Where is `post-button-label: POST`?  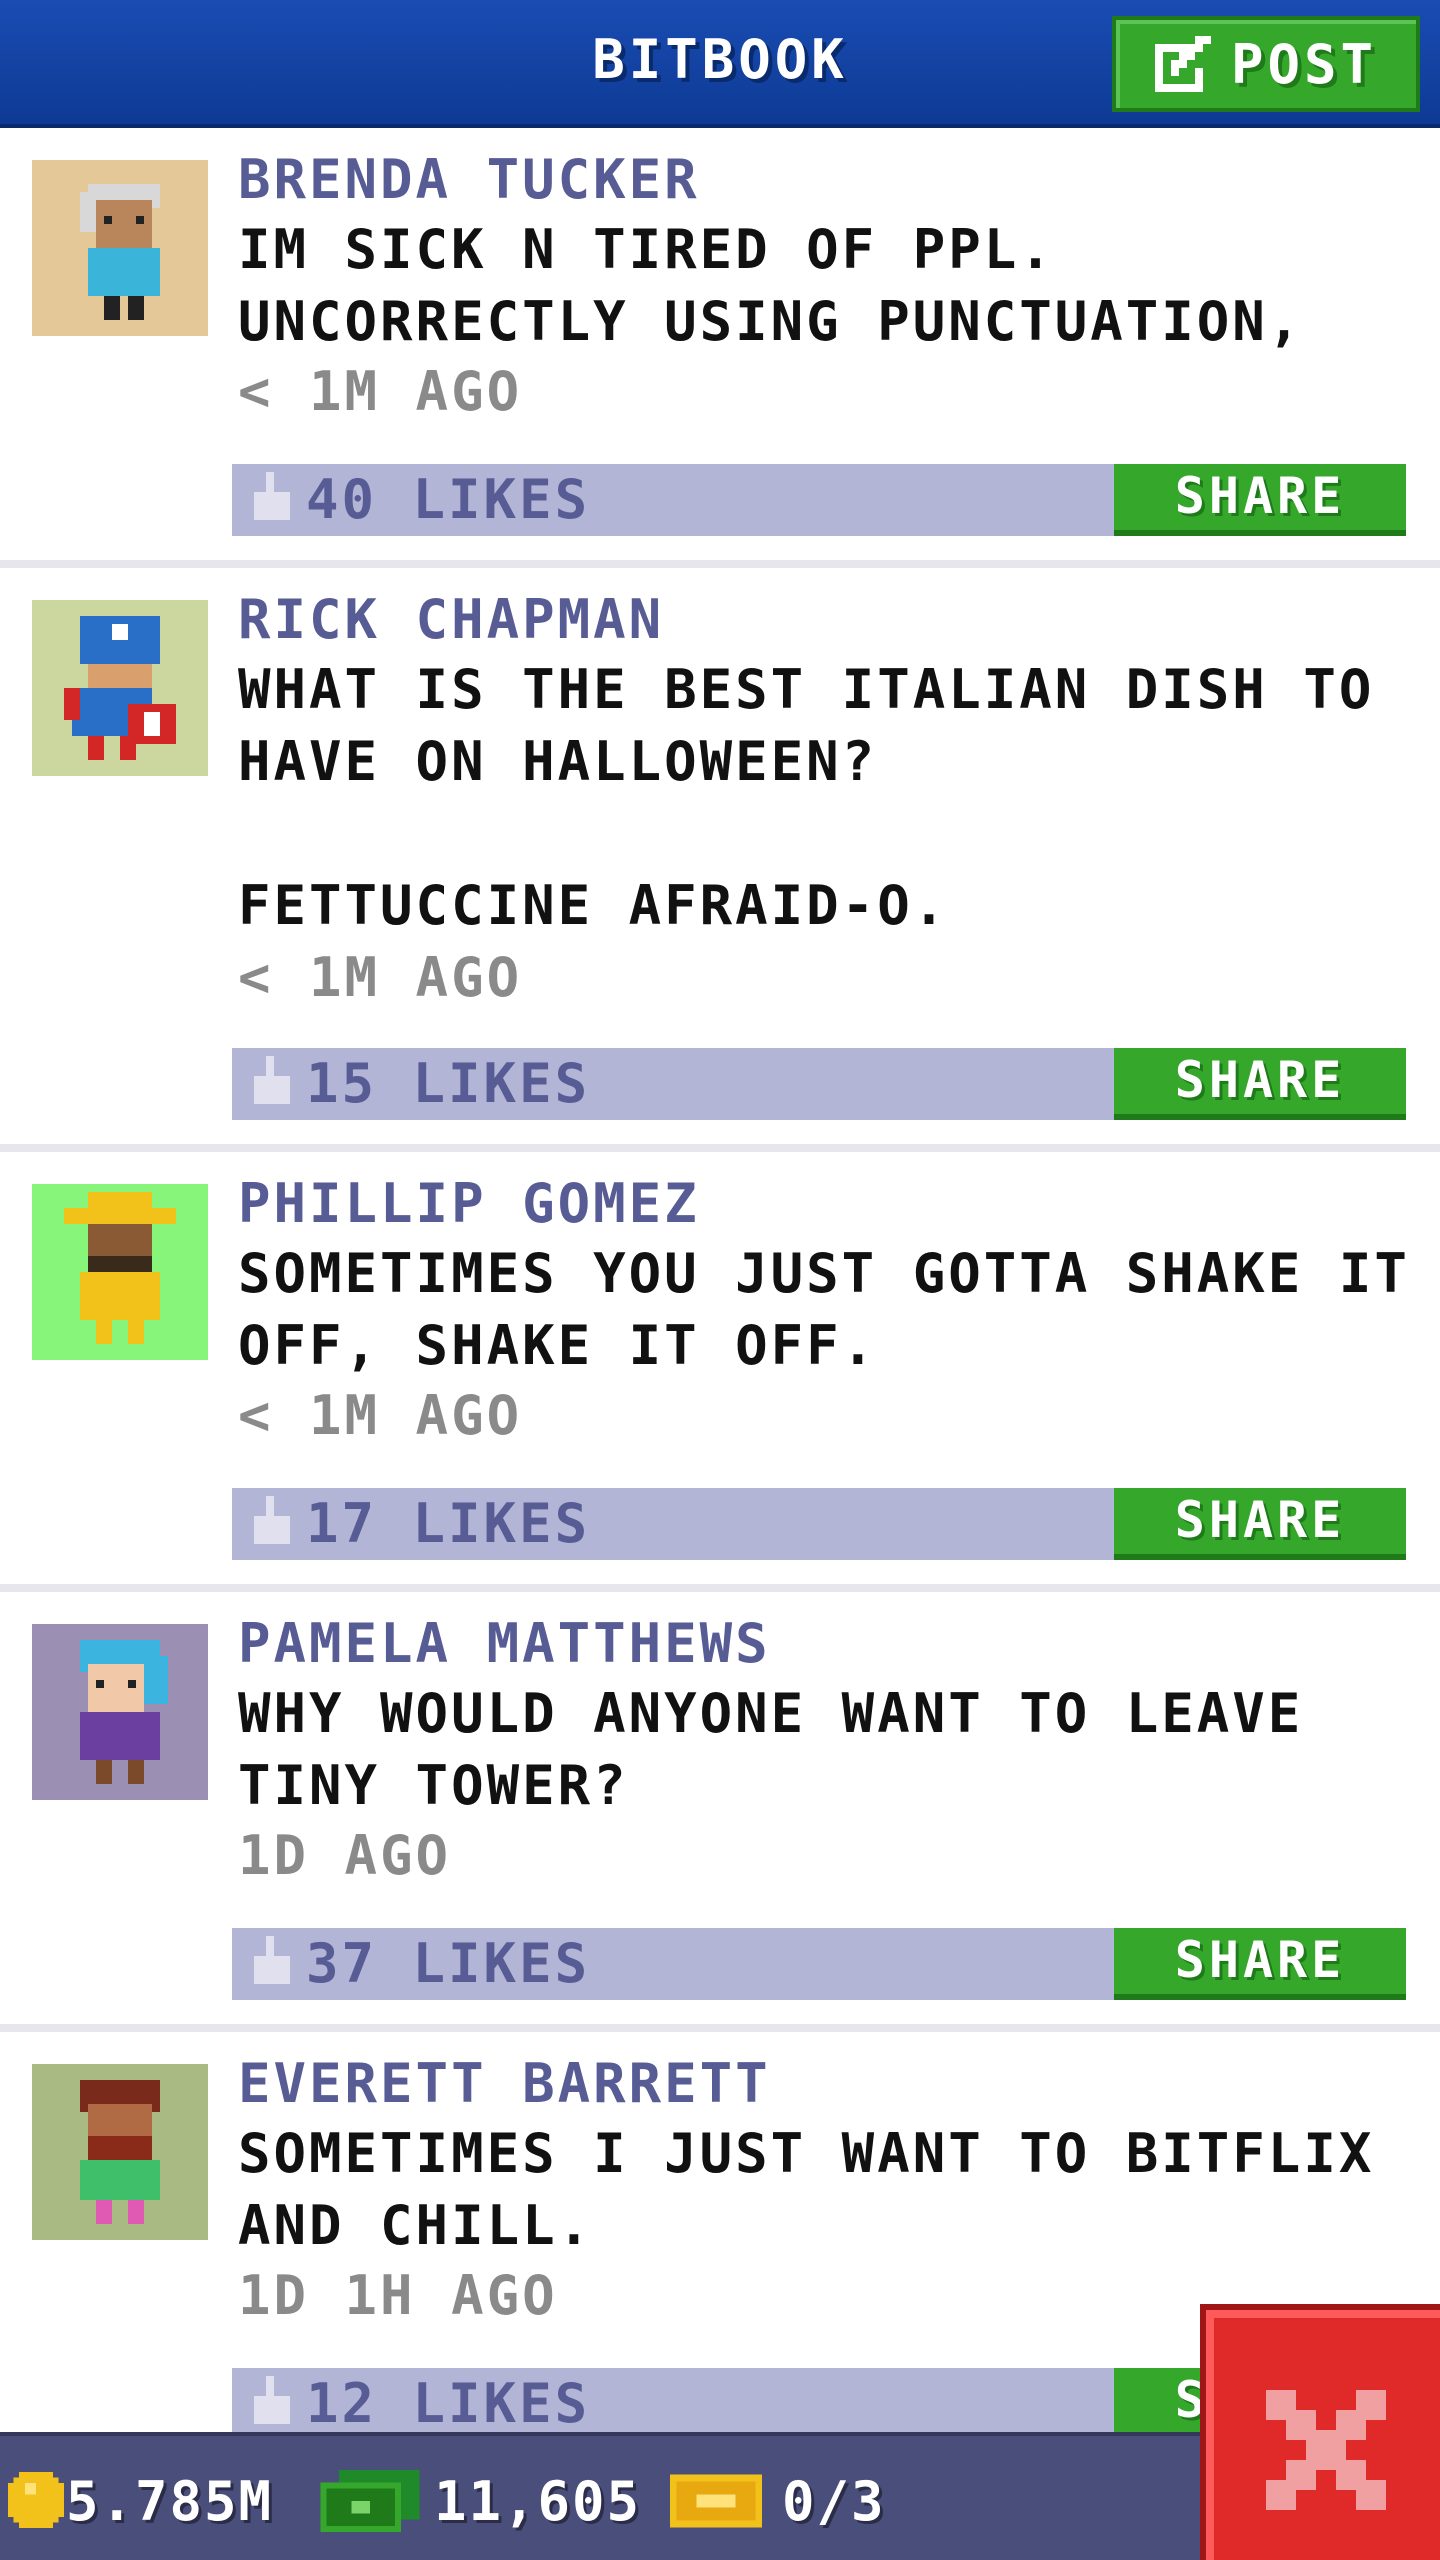 post-button-label: POST is located at coordinates (1304, 64).